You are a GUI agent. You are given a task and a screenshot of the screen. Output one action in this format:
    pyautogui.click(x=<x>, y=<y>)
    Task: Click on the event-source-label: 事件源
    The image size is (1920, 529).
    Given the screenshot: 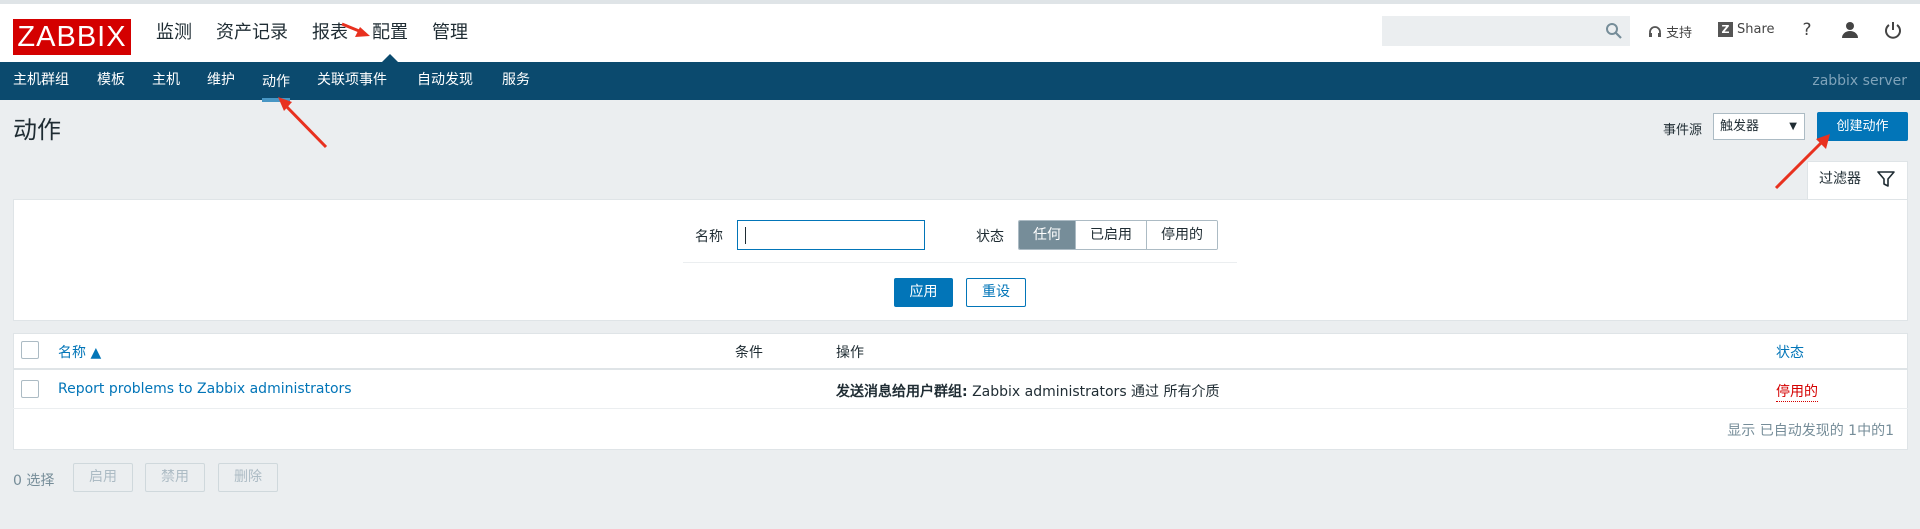 What is the action you would take?
    pyautogui.click(x=1683, y=130)
    